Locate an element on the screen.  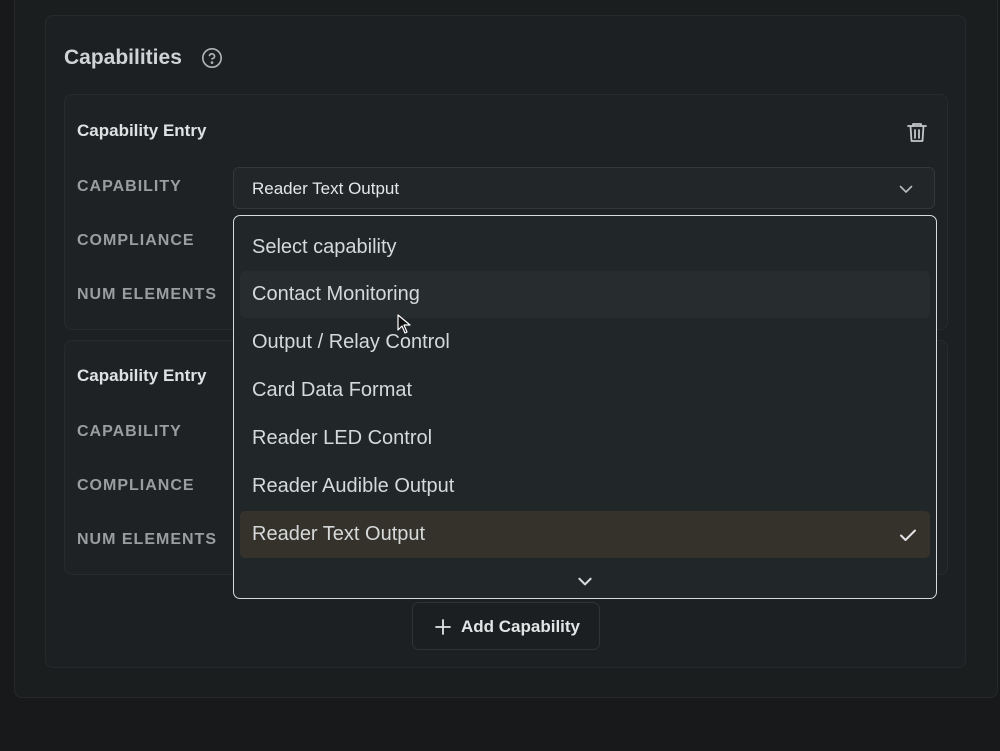
mouse-cursor-icon is located at coordinates (404, 324).